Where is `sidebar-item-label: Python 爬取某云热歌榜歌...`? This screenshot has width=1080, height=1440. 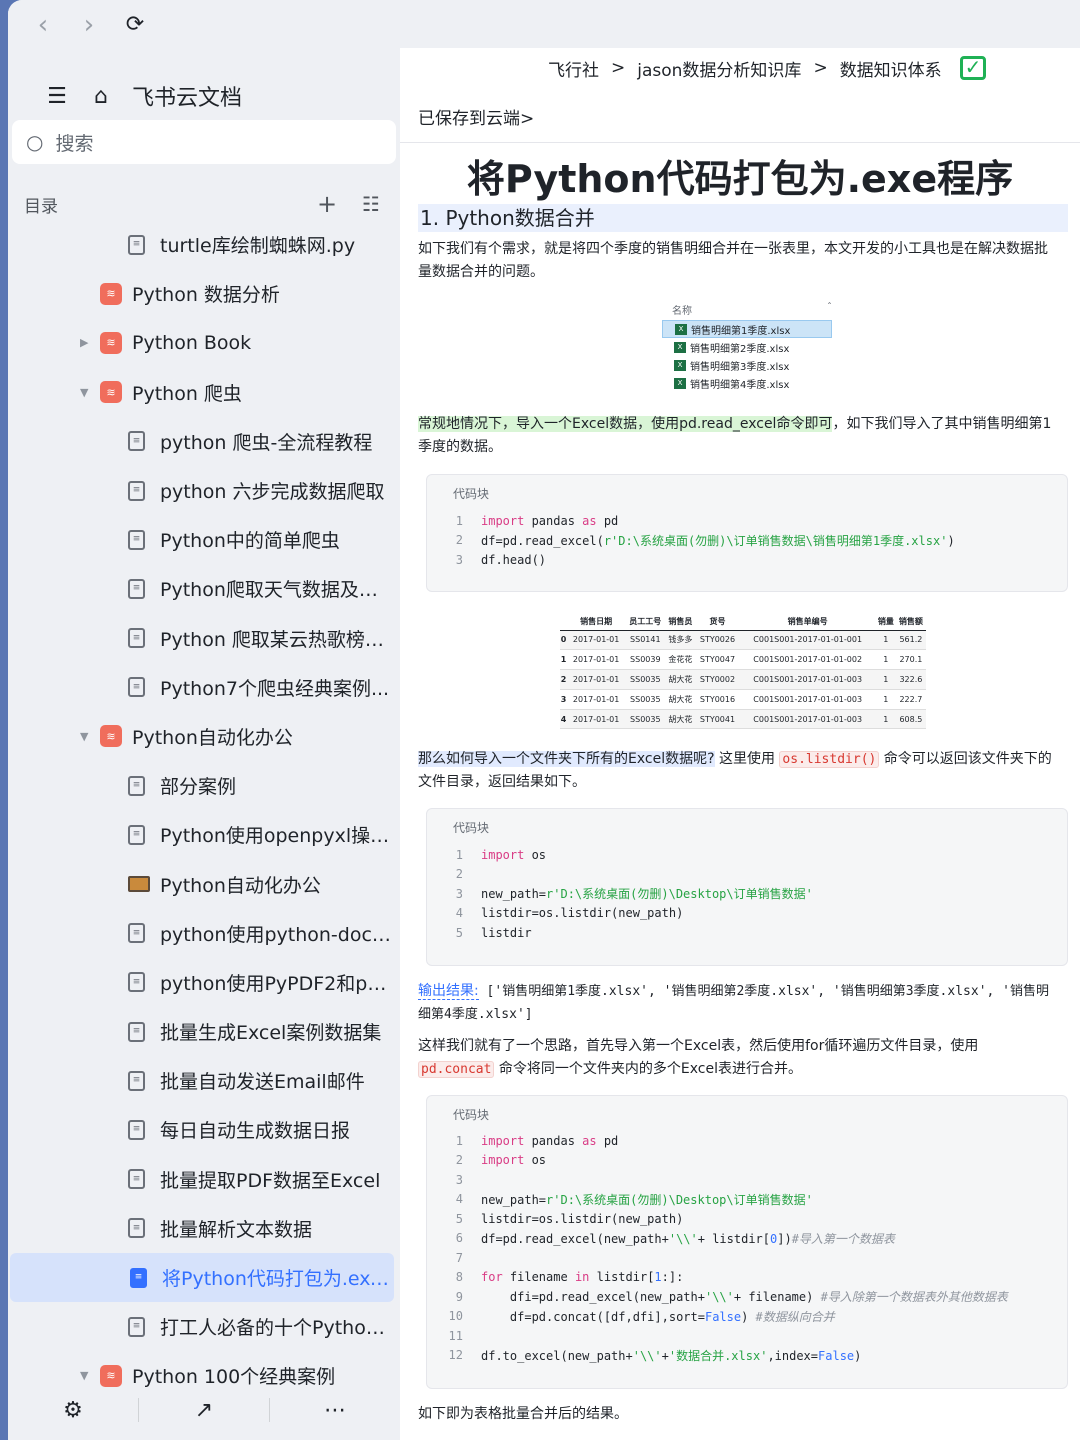
sidebar-item-label: Python 爬取某云热歌榜歌... is located at coordinates (277, 639).